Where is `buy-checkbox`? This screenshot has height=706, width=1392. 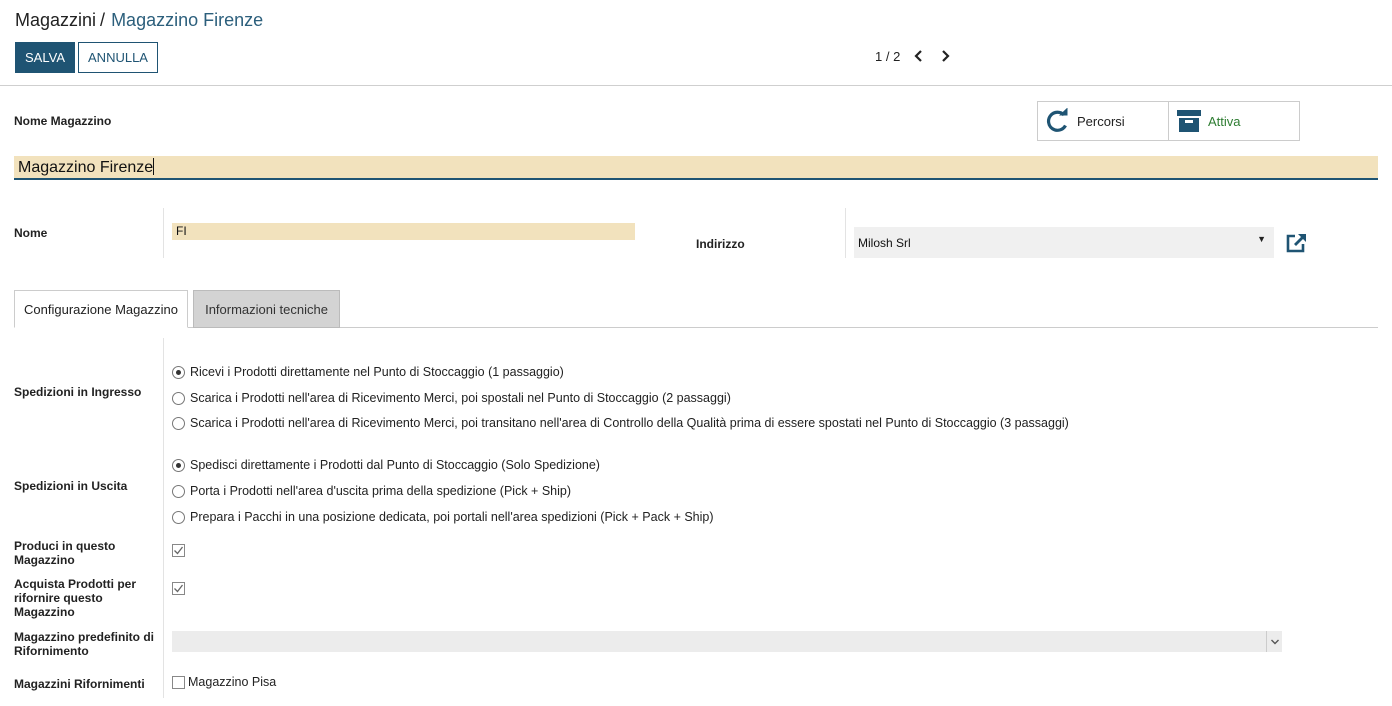
buy-checkbox is located at coordinates (178, 588).